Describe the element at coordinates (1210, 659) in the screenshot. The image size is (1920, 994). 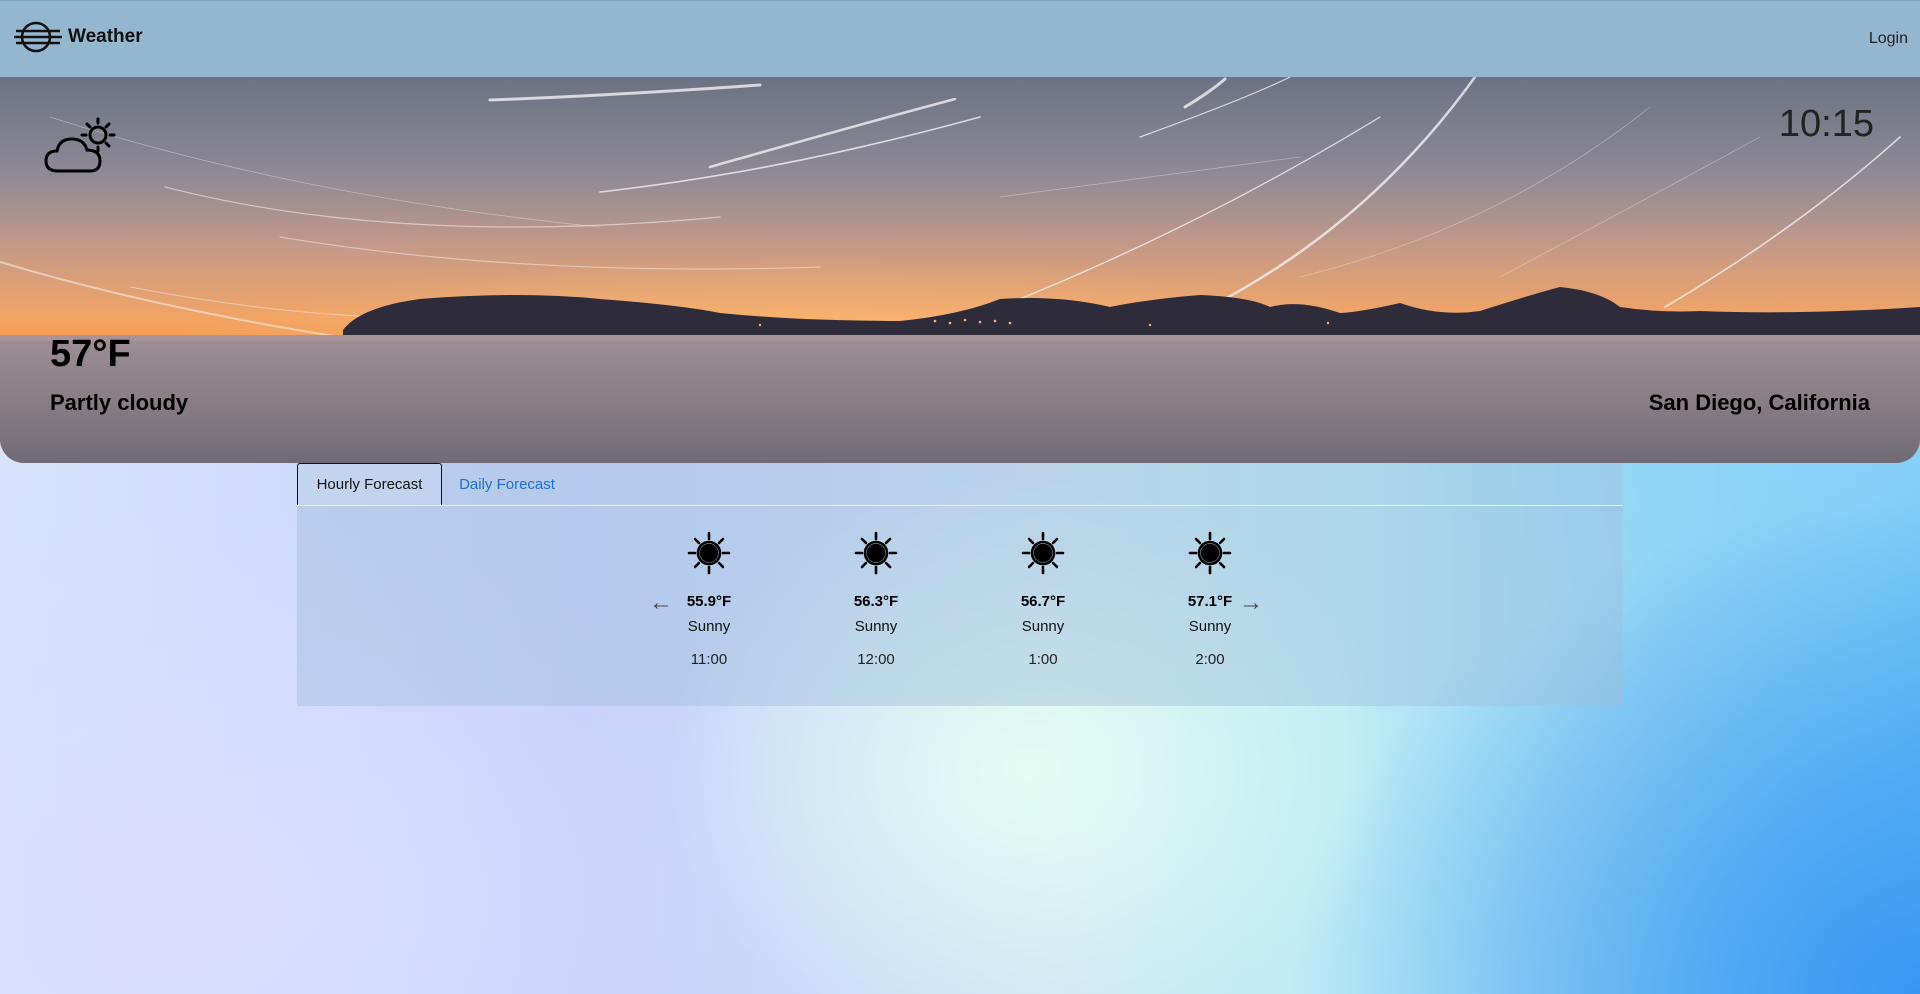
I see `hourly-time: 2:00` at that location.